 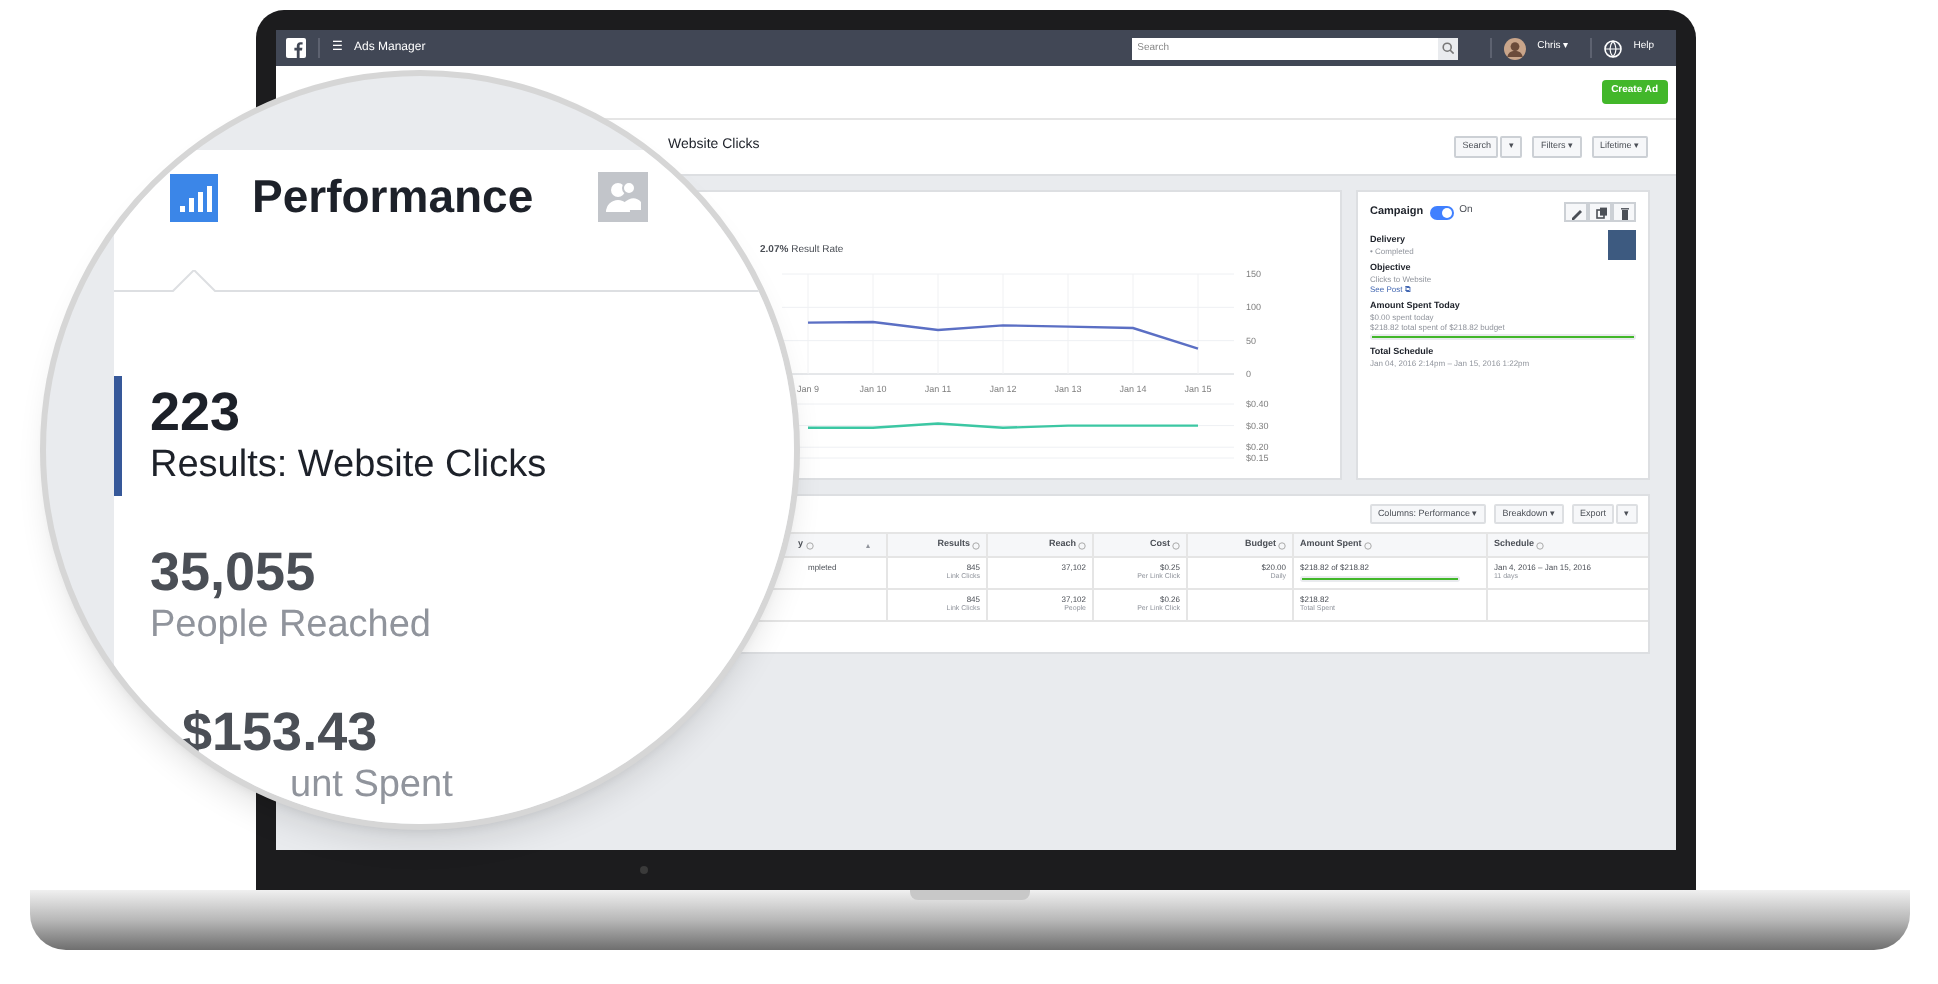 I want to click on metric-label: Results: Website Clicks, so click(x=349, y=466).